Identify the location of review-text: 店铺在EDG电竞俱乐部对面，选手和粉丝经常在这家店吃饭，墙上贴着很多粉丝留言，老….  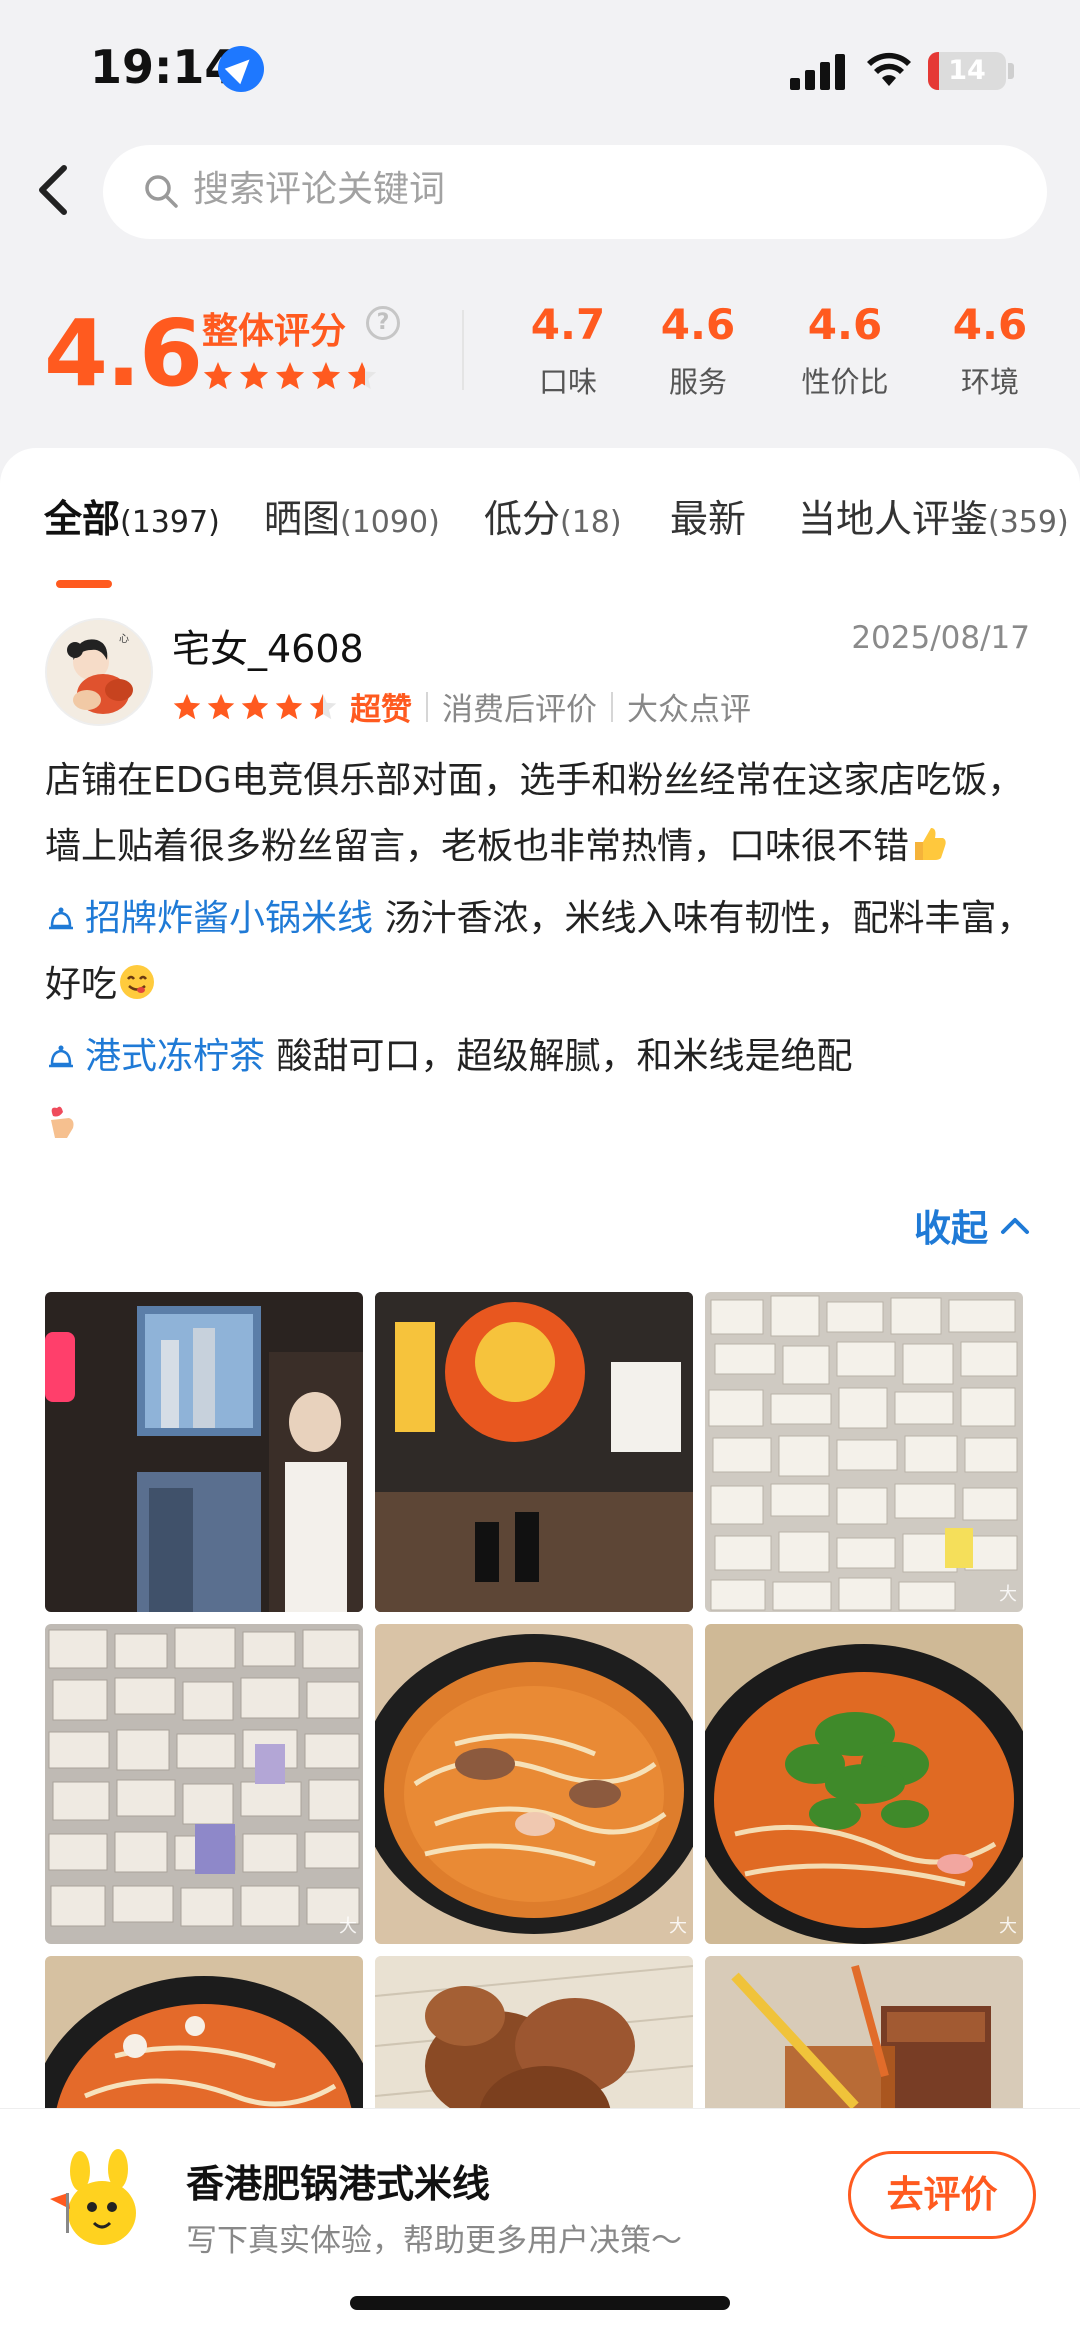
(534, 813).